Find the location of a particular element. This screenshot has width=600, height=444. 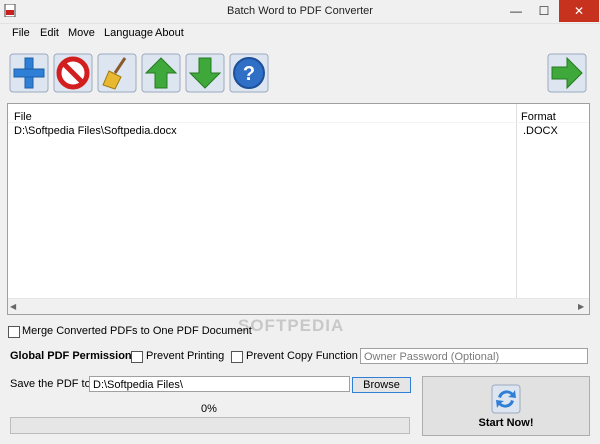

table-row-file: D:\Softpedia Files\Softpedia.docx is located at coordinates (95, 131).